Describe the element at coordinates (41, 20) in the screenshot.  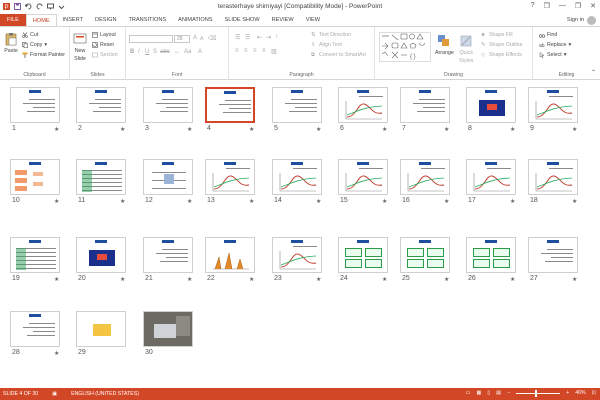
I see `tab-home: HOME` at that location.